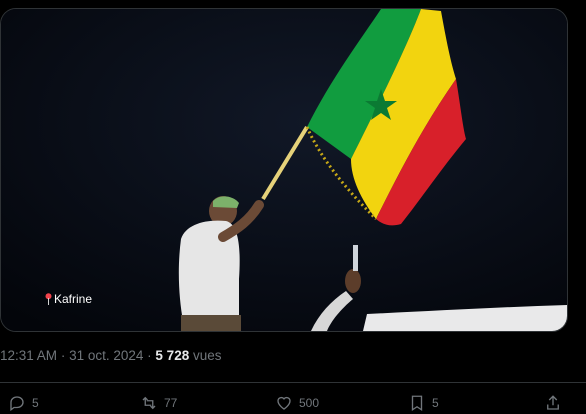  Describe the element at coordinates (158, 403) in the screenshot. I see `repost-button: 77` at that location.